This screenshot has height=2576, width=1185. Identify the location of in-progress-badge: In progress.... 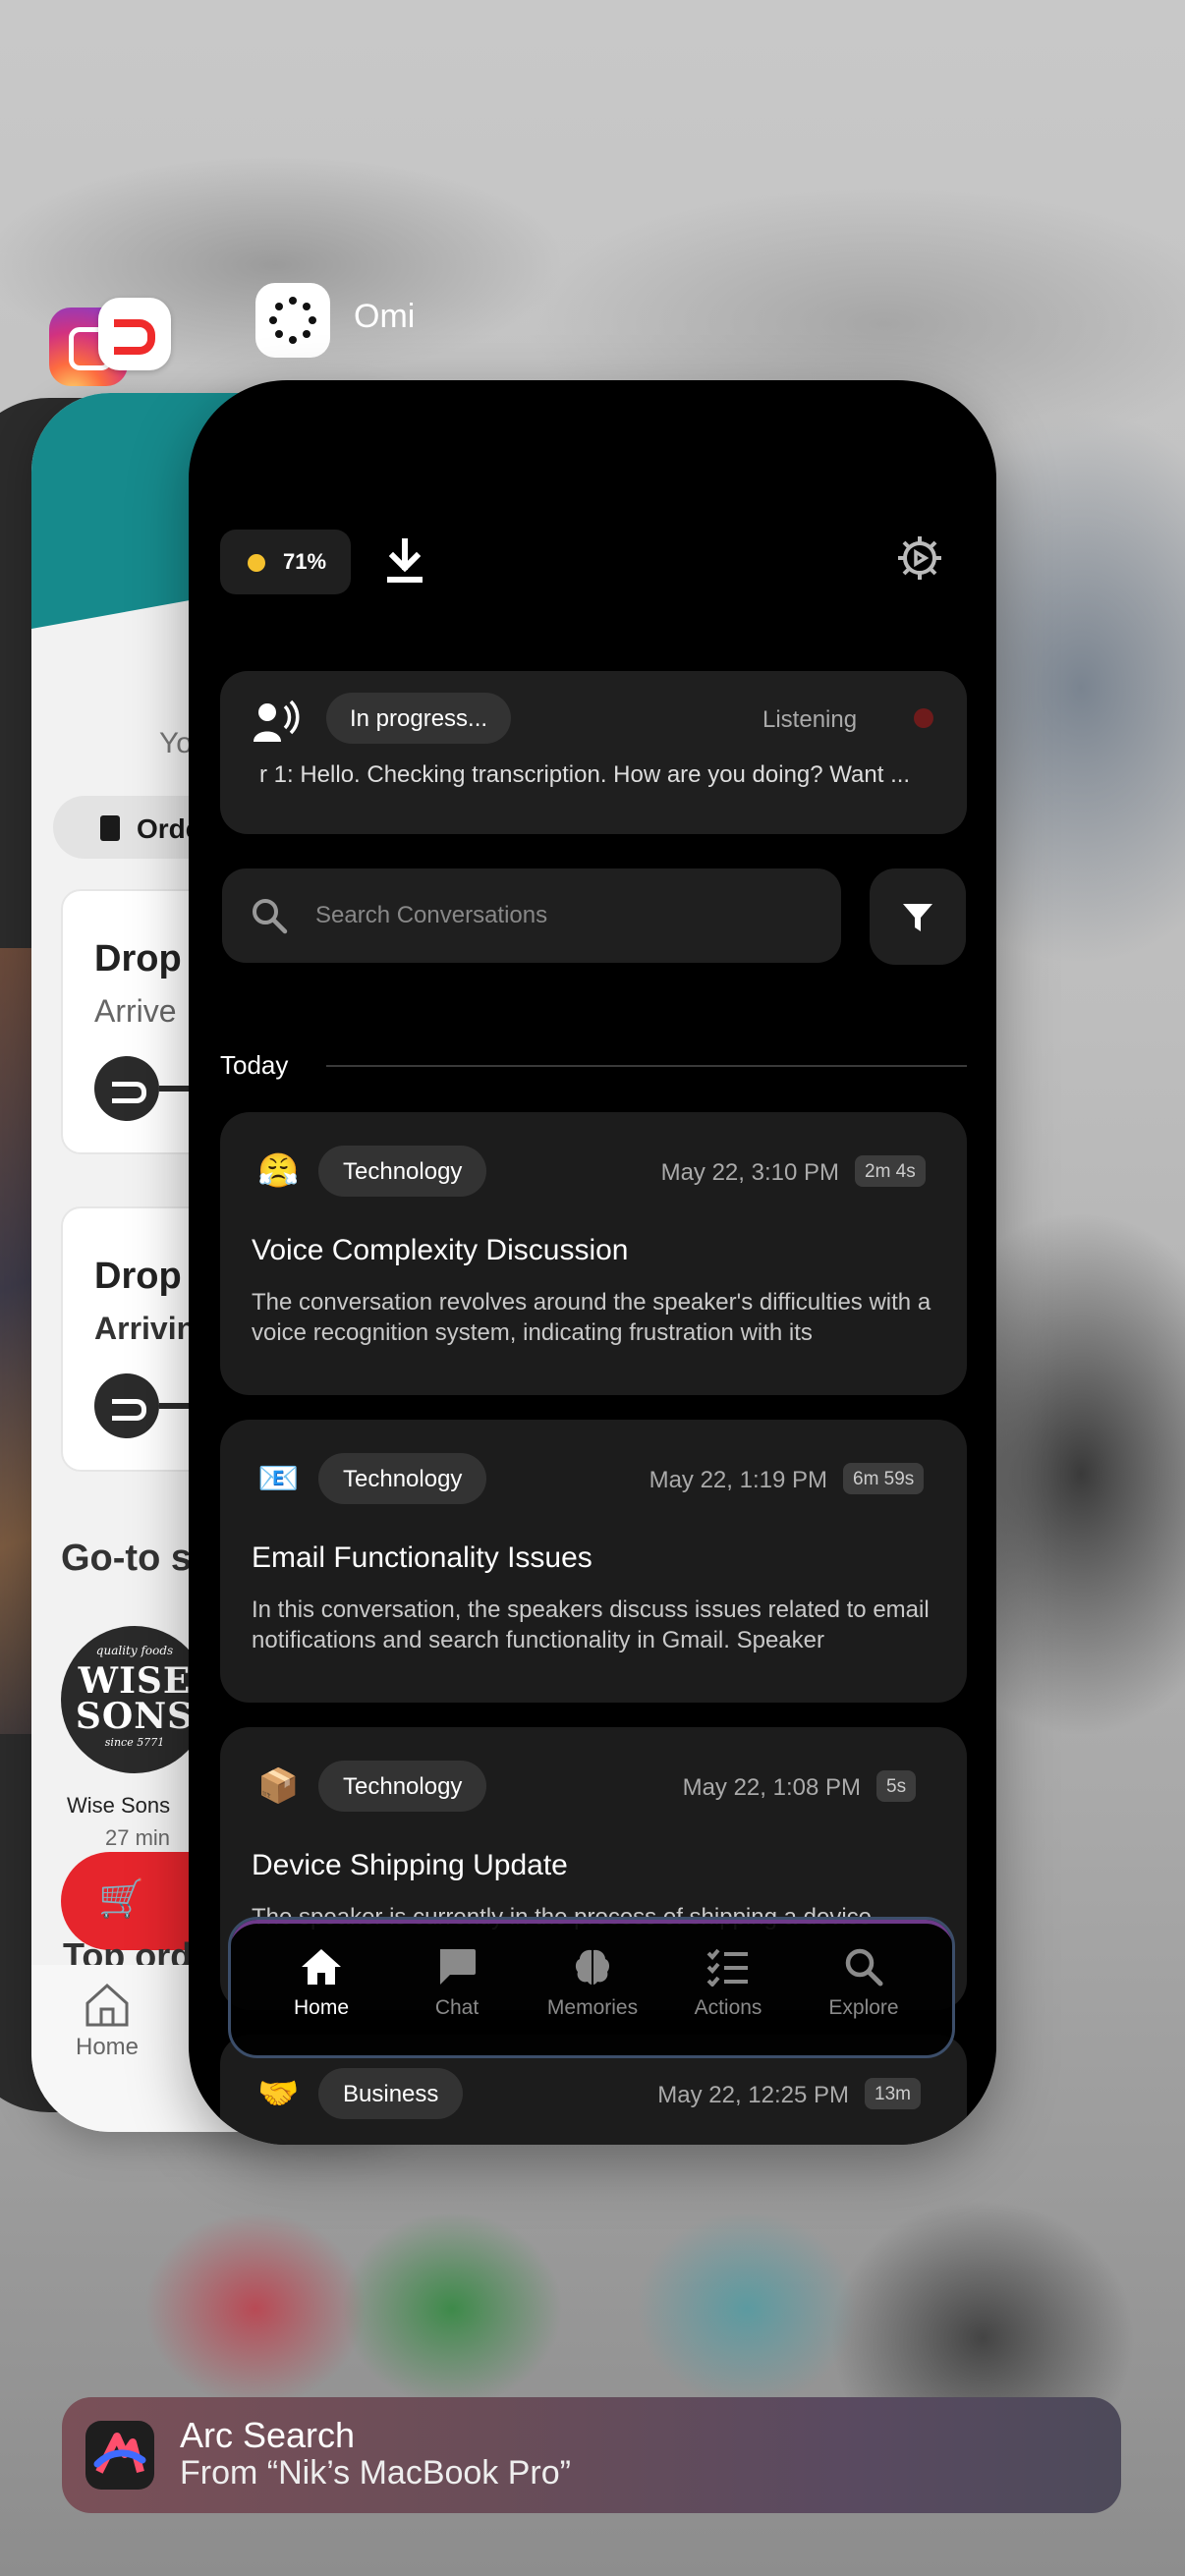
(419, 718).